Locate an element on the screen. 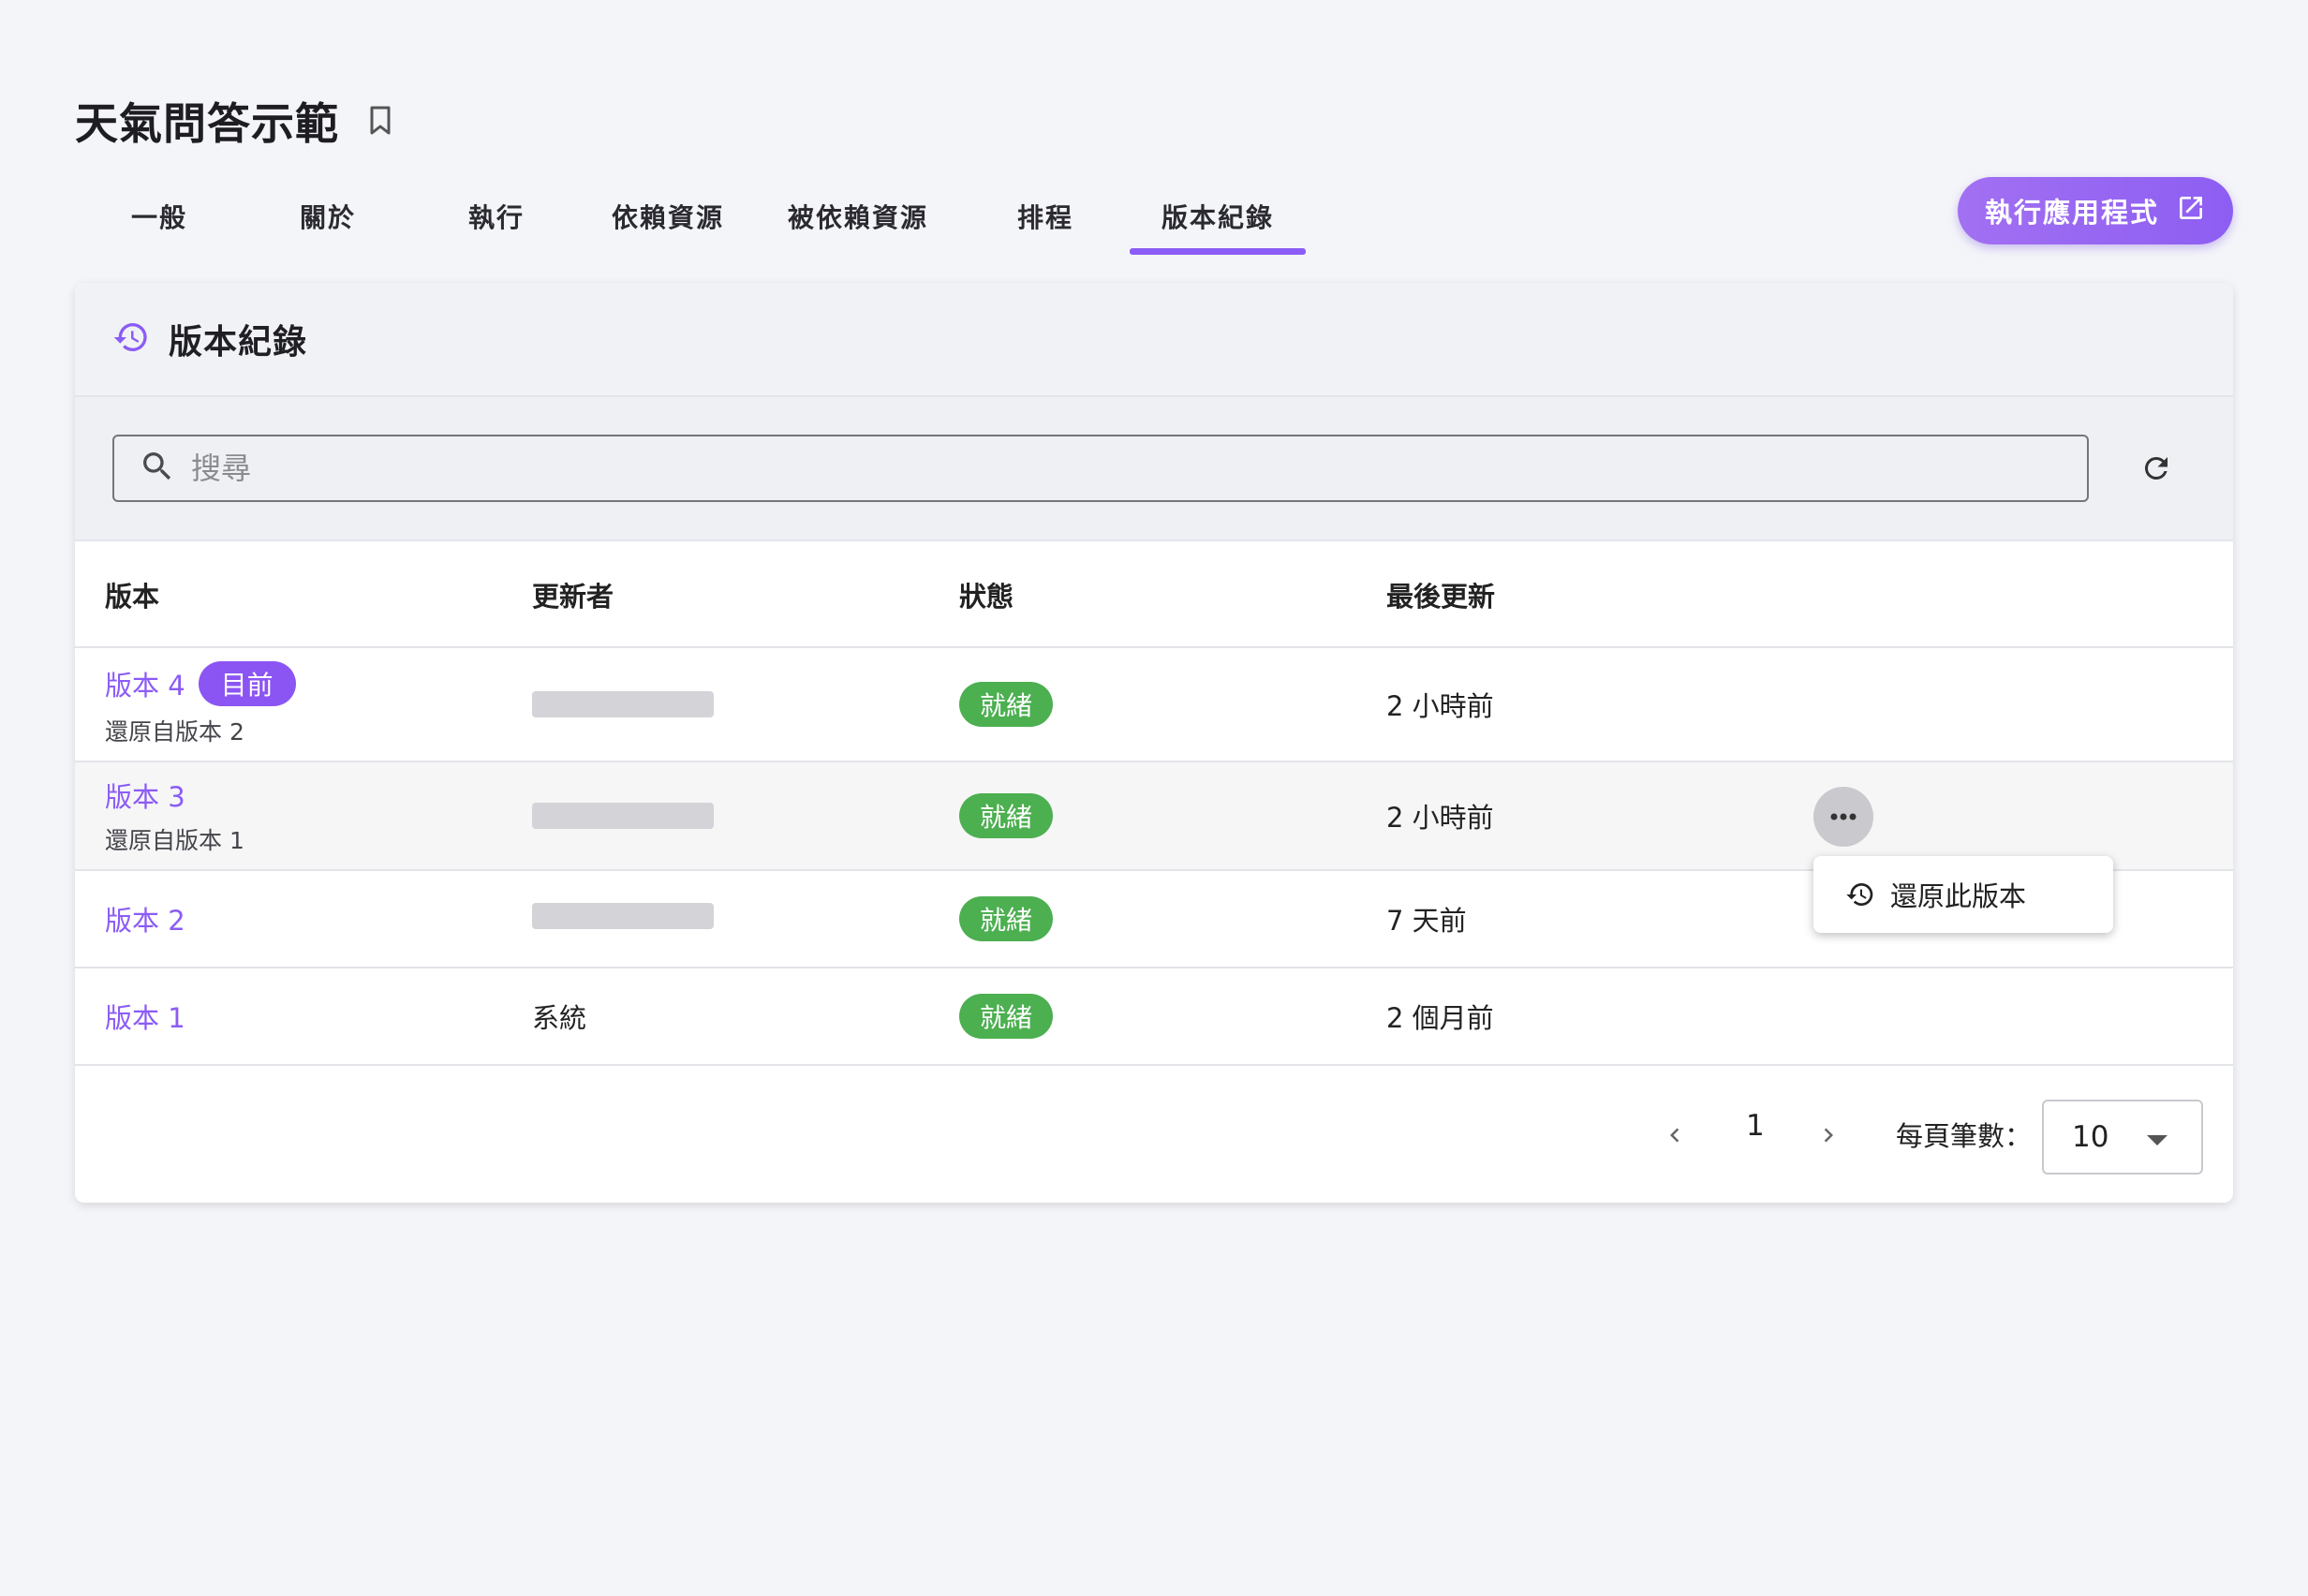 Image resolution: width=2308 pixels, height=1596 pixels. pagination: 1 每頁筆數： 10 is located at coordinates (1154, 1134).